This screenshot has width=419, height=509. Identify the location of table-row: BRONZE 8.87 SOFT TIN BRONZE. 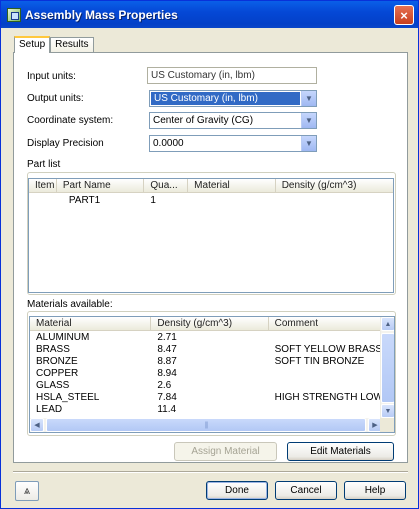
(205, 362).